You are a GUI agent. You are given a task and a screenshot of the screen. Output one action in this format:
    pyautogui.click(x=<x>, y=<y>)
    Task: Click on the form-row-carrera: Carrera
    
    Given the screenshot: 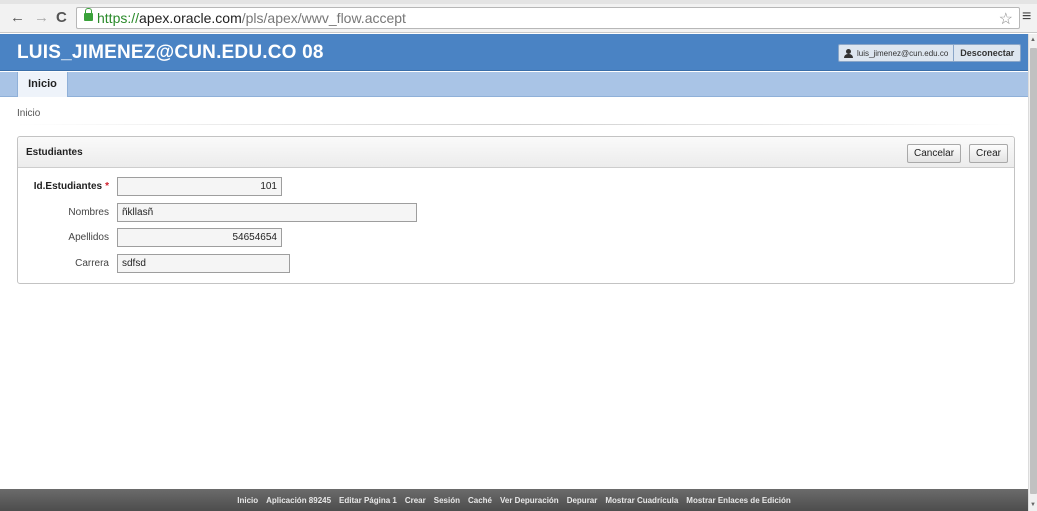 What is the action you would take?
    pyautogui.click(x=516, y=264)
    